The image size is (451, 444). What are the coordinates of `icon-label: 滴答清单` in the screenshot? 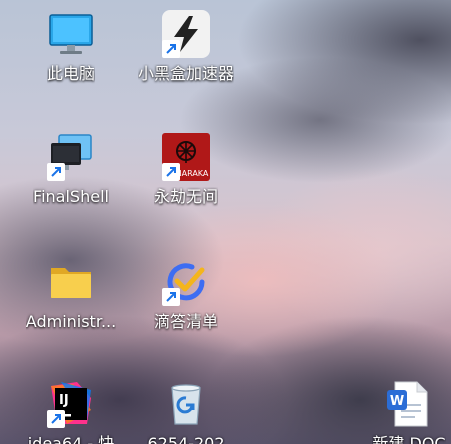 It's located at (185, 321).